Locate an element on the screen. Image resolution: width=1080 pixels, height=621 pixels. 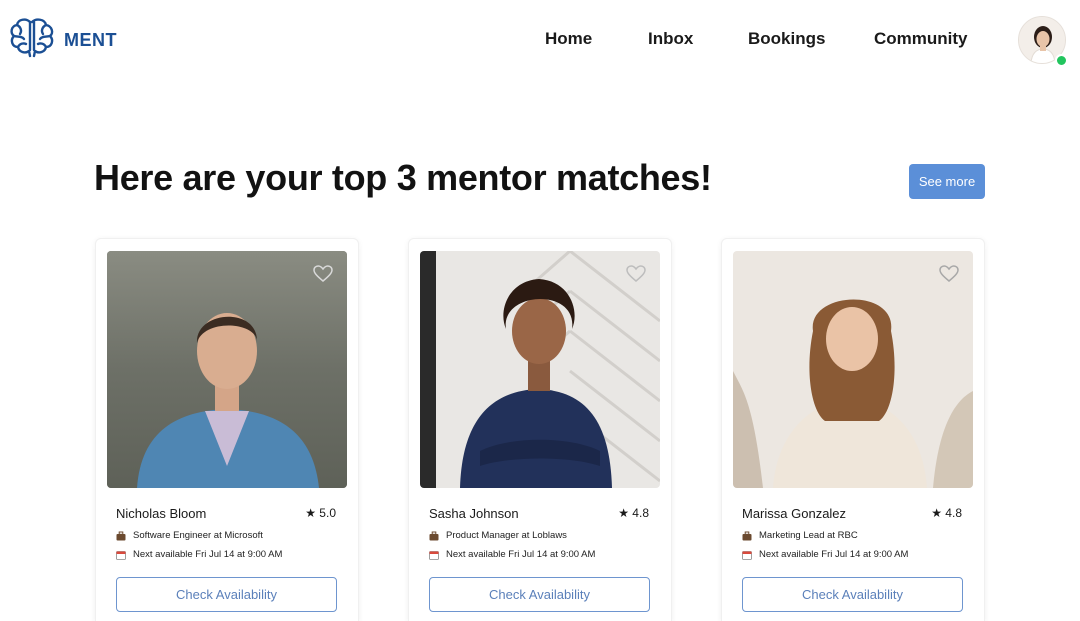
nav-community: Community is located at coordinates (921, 39).